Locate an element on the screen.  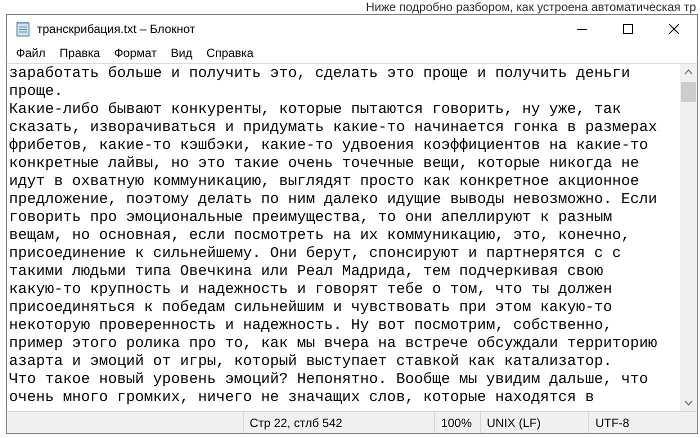
background-text: Ниже подробно разбором, как устроена автоматическая тр is located at coordinates (531, 7).